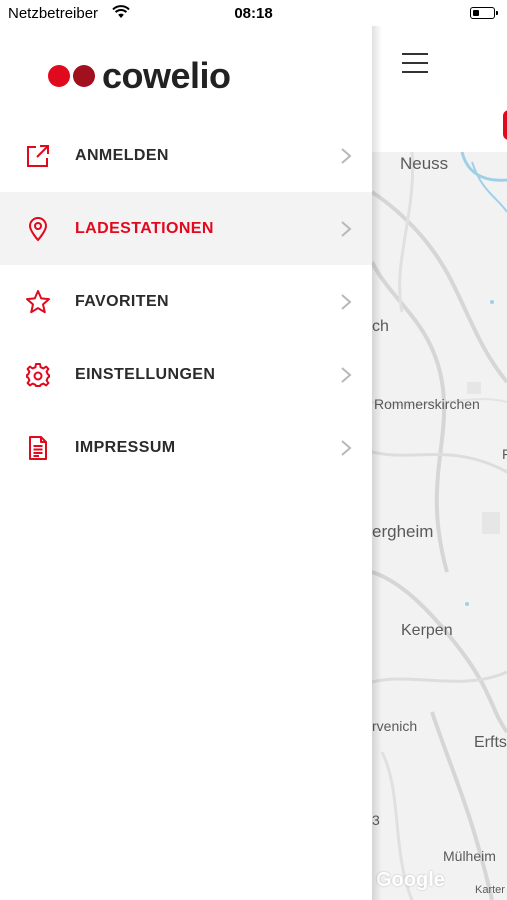 The width and height of the screenshot is (507, 900). I want to click on status-bar: Netzbetreiber 08:18, so click(253, 13).